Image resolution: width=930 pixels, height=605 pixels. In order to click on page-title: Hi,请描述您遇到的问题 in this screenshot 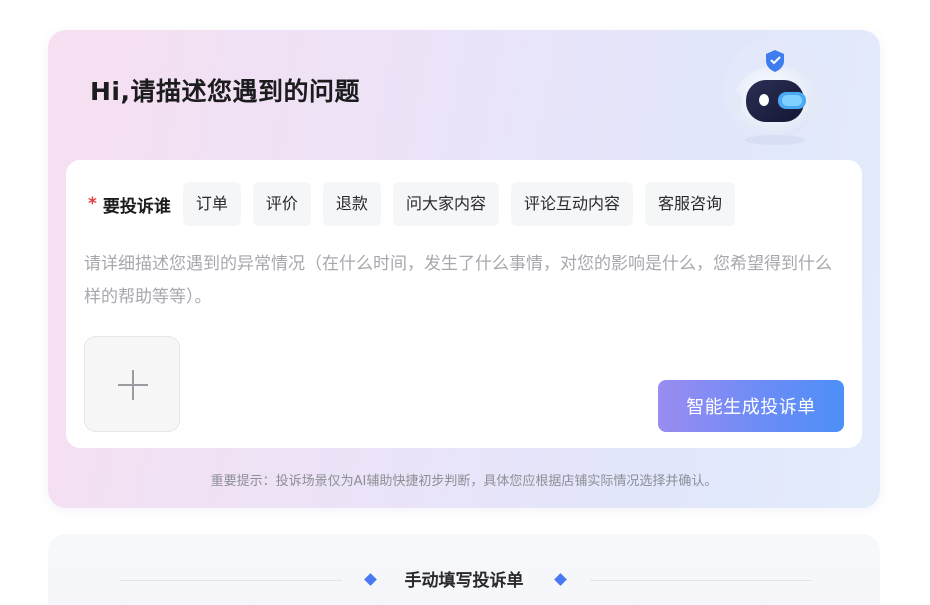, I will do `click(225, 91)`.